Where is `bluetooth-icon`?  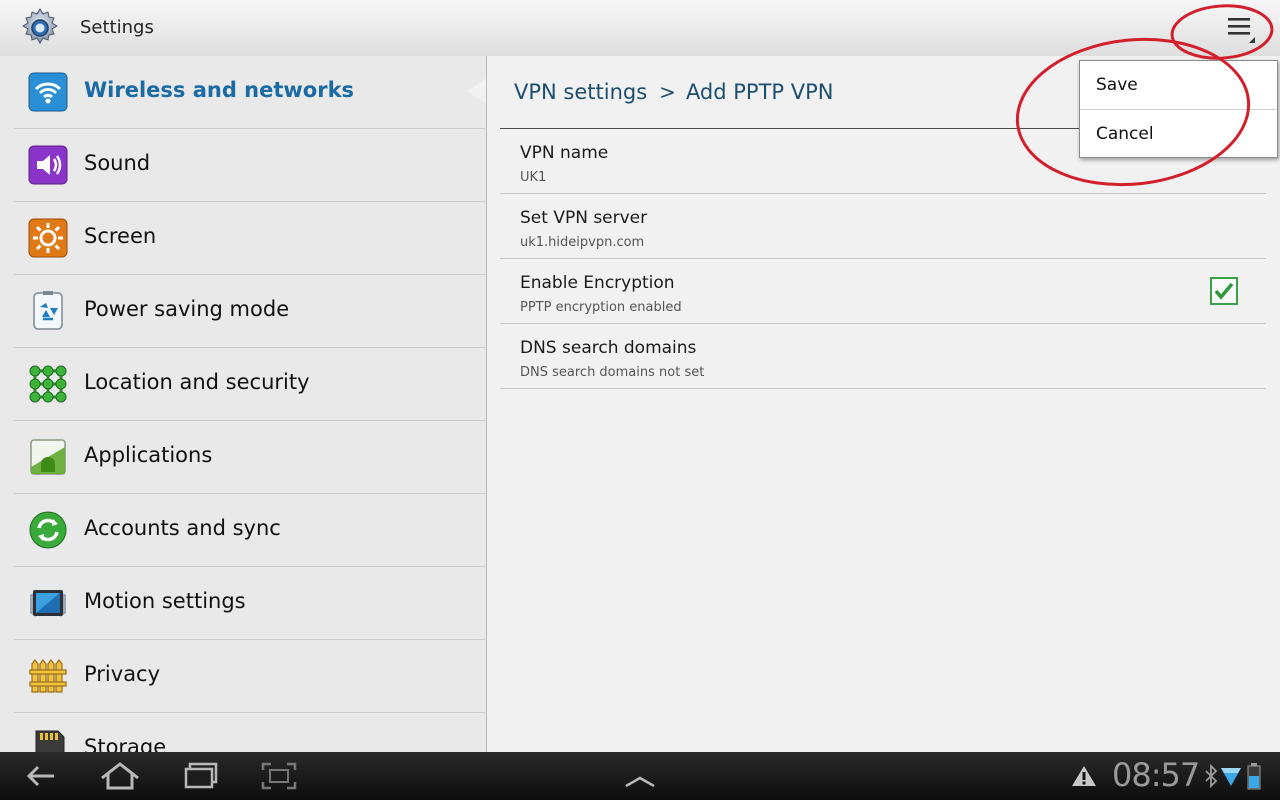
bluetooth-icon is located at coordinates (1211, 776).